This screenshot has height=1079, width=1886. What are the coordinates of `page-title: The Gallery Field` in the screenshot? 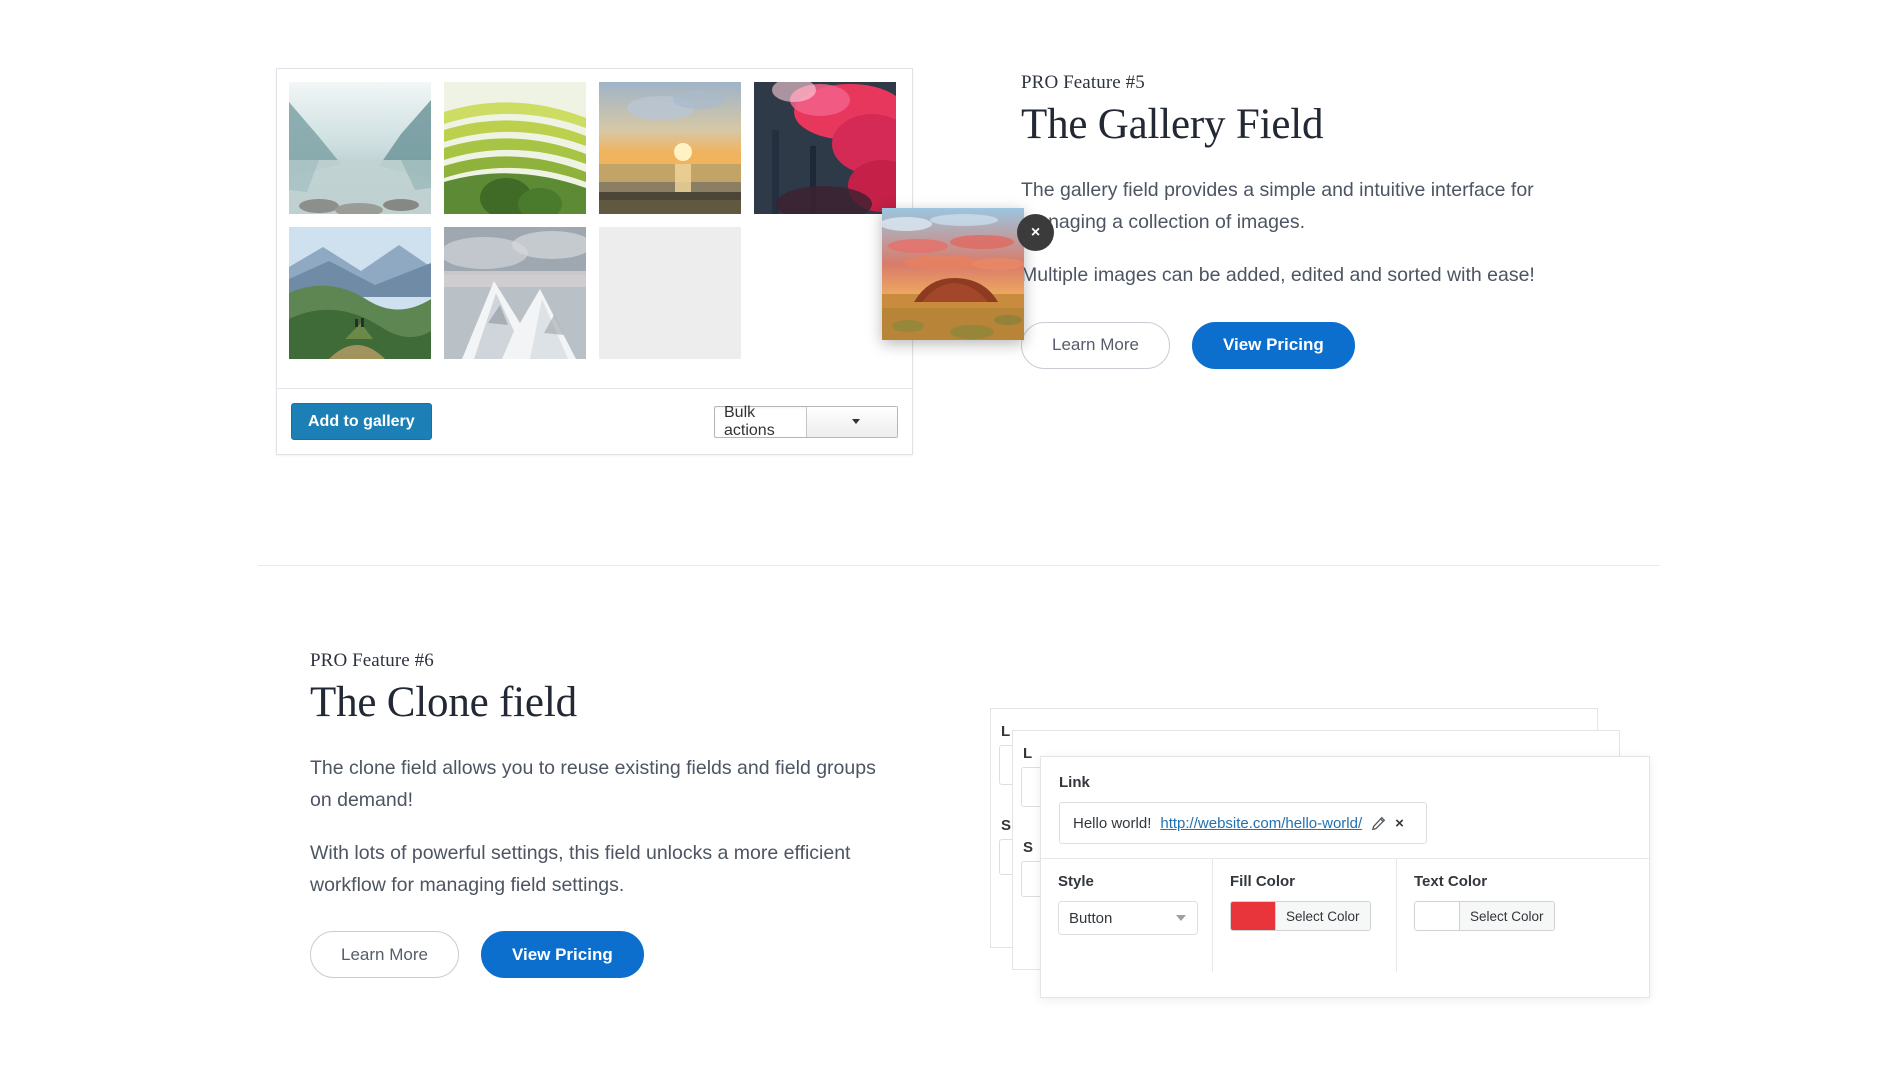 It's located at (1172, 124).